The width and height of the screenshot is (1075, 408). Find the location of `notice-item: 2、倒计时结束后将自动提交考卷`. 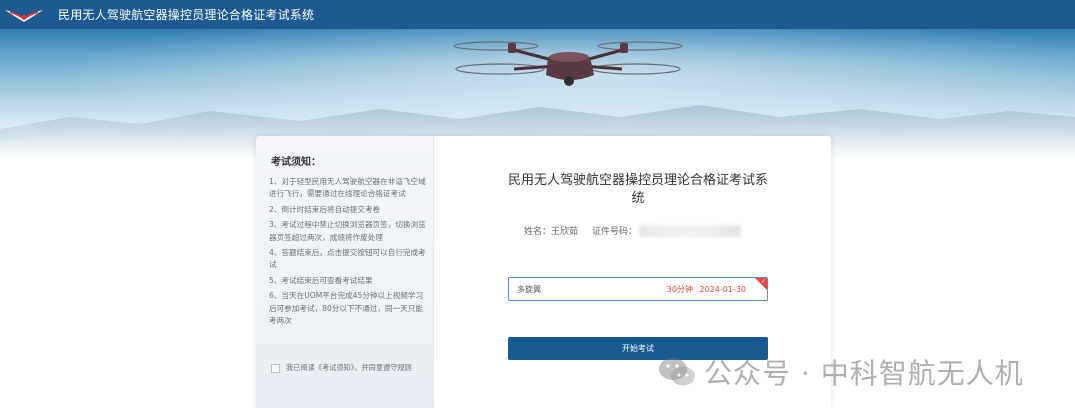

notice-item: 2、倒计时结束后将自动提交考卷 is located at coordinates (325, 209).